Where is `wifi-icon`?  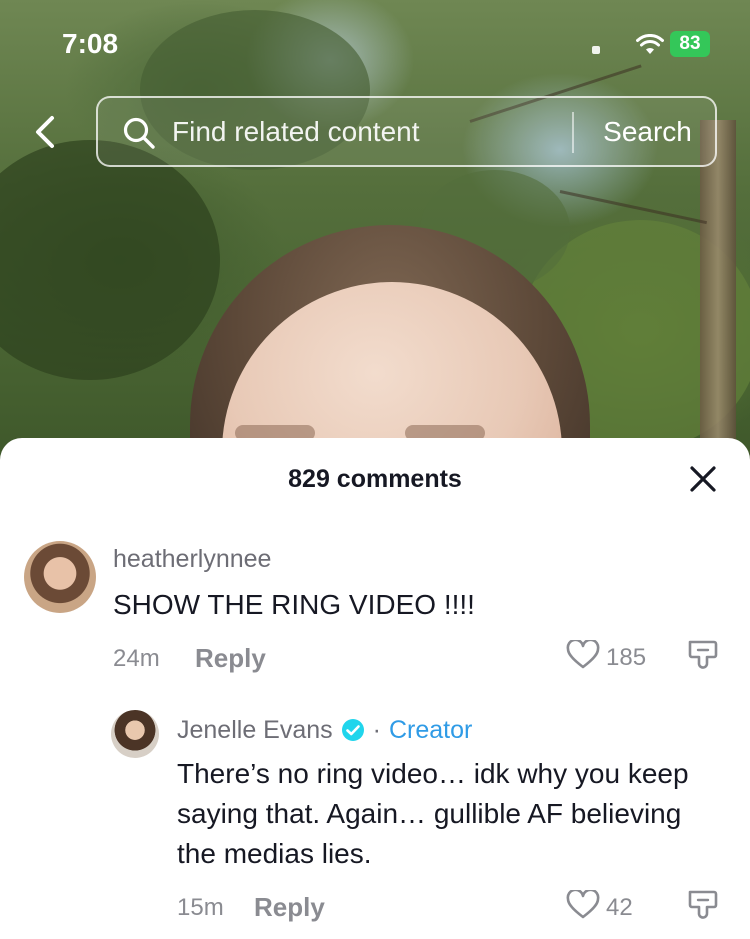 wifi-icon is located at coordinates (650, 44).